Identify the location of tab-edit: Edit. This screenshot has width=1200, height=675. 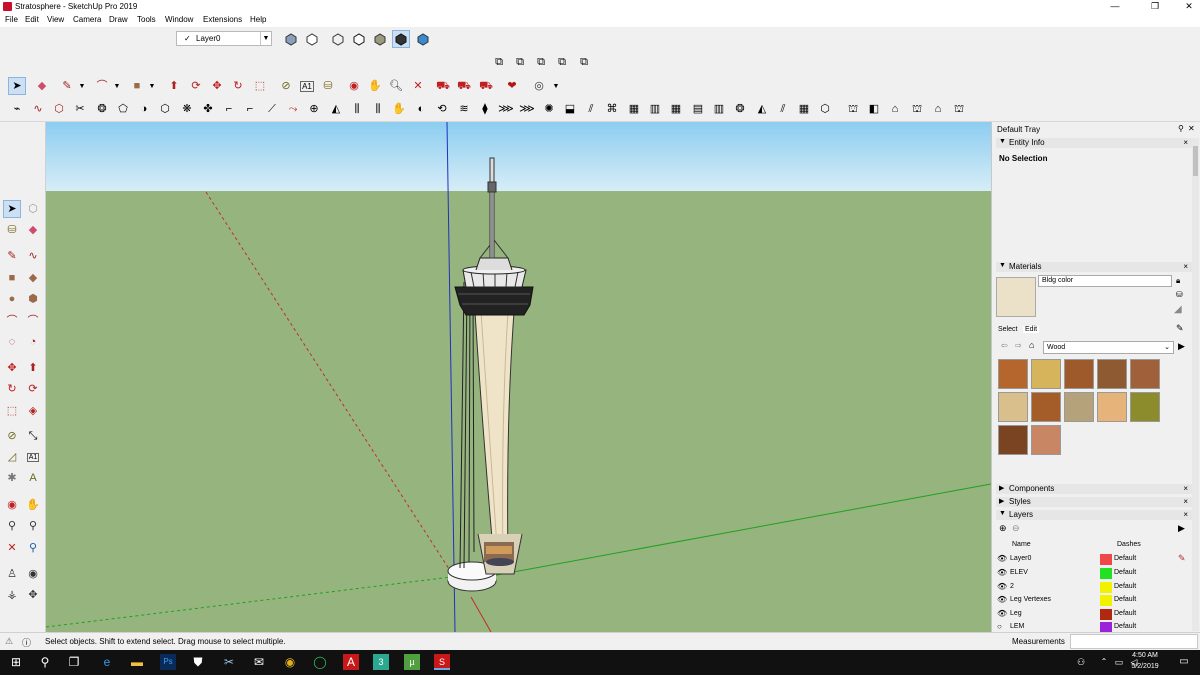
(1031, 329).